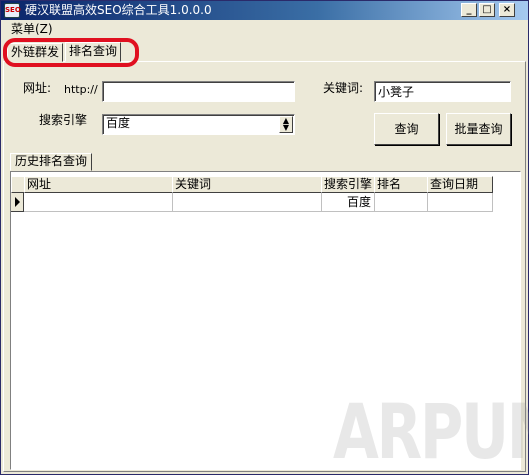  I want to click on batch-query-button: 批量查询, so click(478, 129).